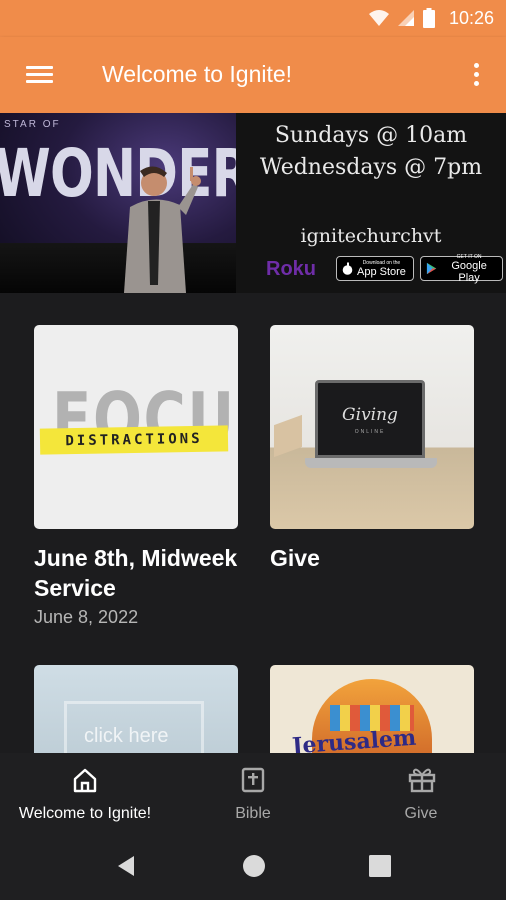  What do you see at coordinates (378, 18) in the screenshot?
I see `wifi-icon` at bounding box center [378, 18].